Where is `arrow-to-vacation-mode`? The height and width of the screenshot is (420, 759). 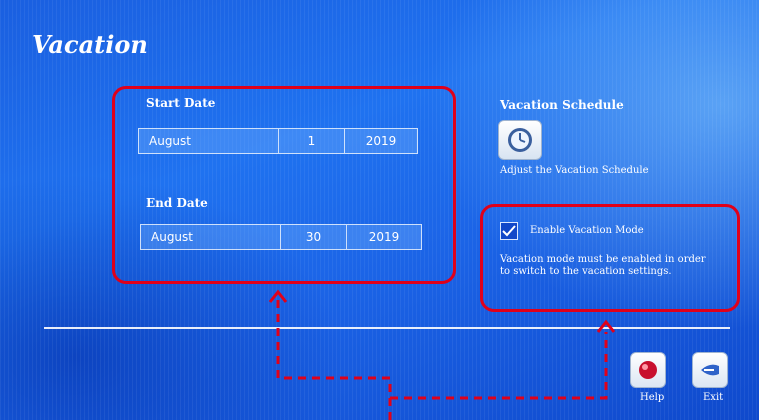 arrow-to-vacation-mode is located at coordinates (499, 366).